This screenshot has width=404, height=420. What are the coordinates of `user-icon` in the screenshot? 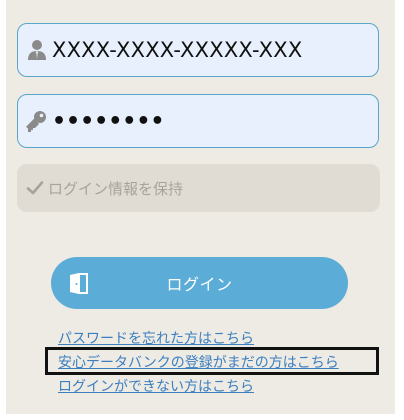 It's located at (37, 50).